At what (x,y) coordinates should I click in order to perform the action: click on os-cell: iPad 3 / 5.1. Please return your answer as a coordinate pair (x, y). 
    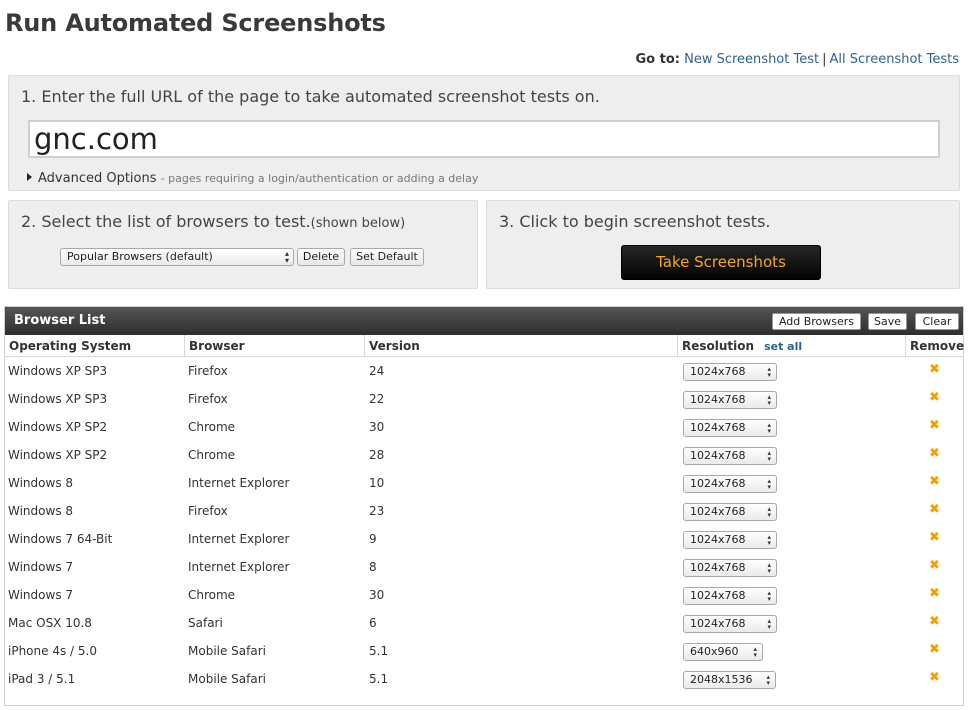
    Looking at the image, I should click on (42, 679).